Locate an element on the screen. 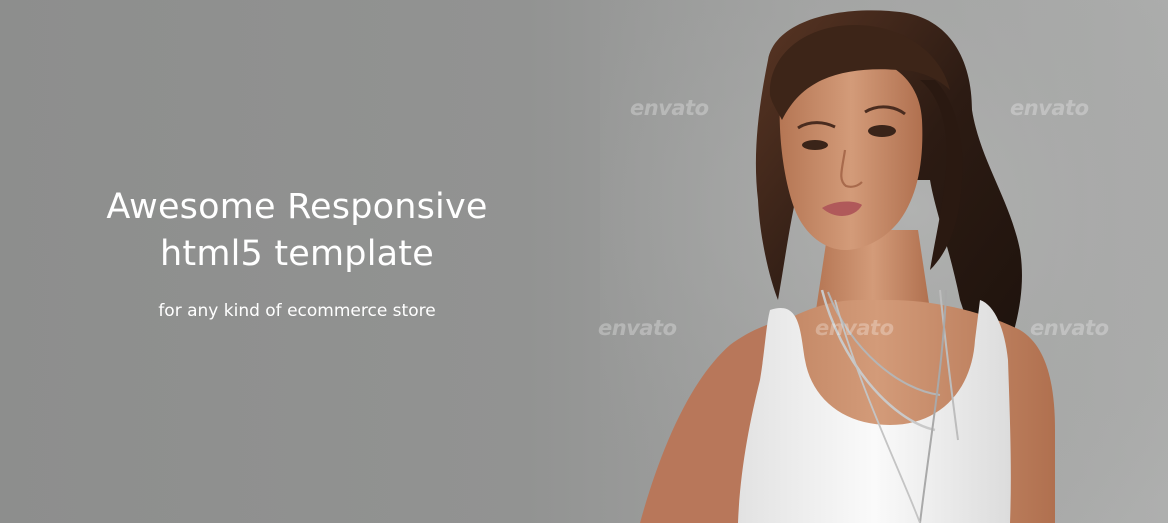 The width and height of the screenshot is (1168, 523). headline-line-2: html5 template is located at coordinates (297, 254).